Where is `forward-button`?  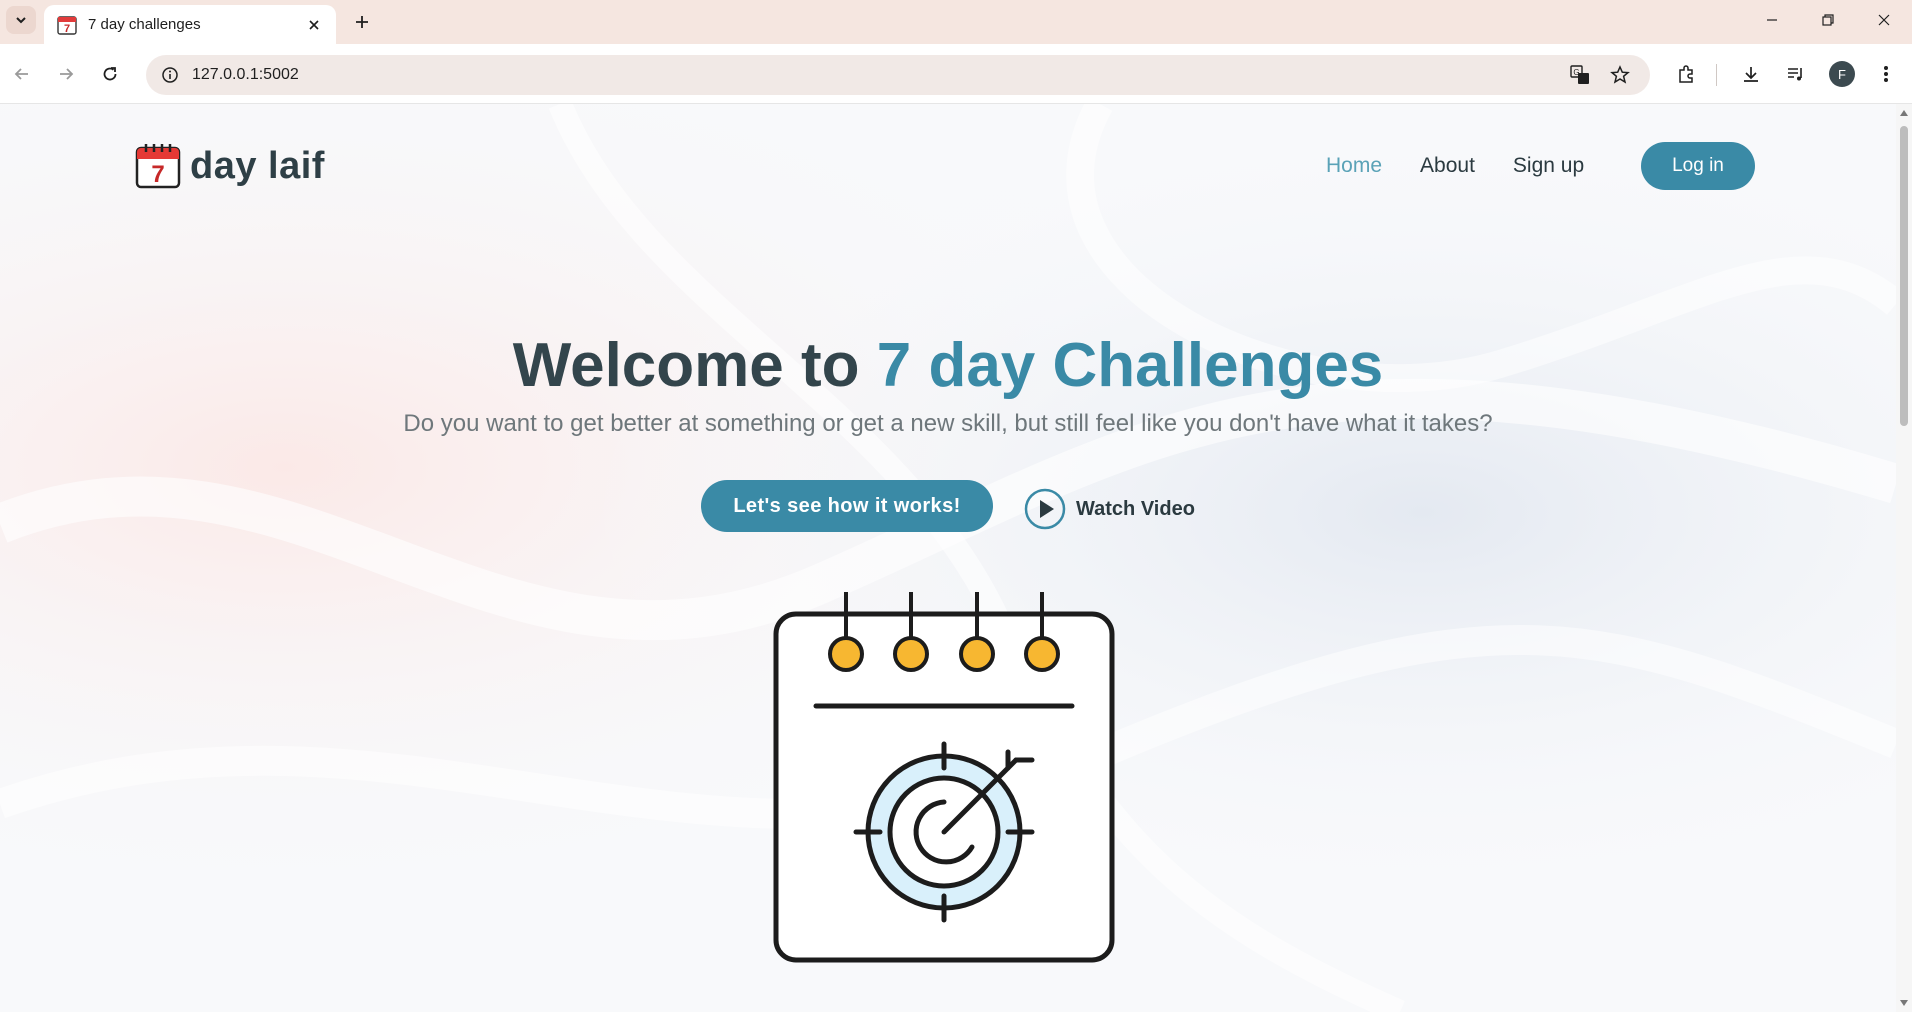 forward-button is located at coordinates (66, 74).